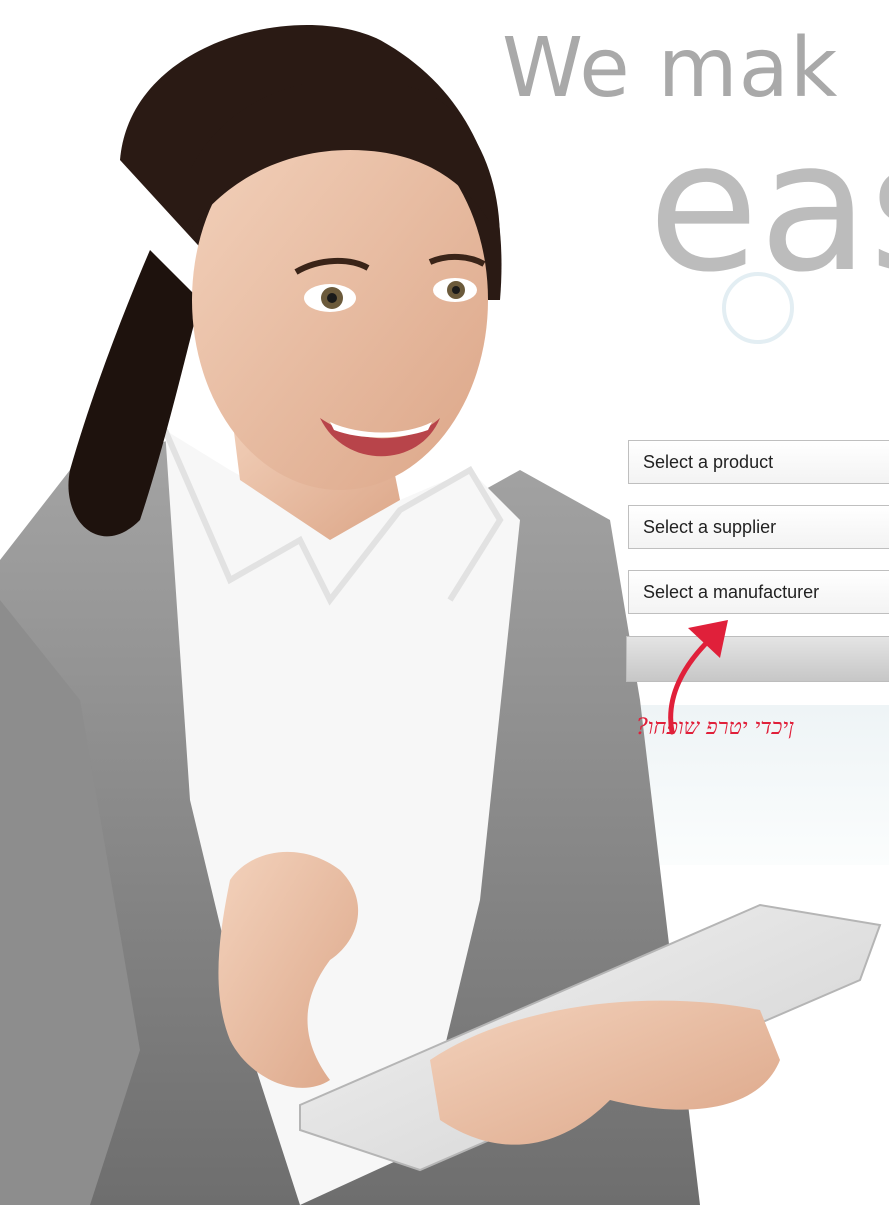  Describe the element at coordinates (715, 727) in the screenshot. I see `handwritten-note: ?ןיכדי יטרפ שופחו` at that location.